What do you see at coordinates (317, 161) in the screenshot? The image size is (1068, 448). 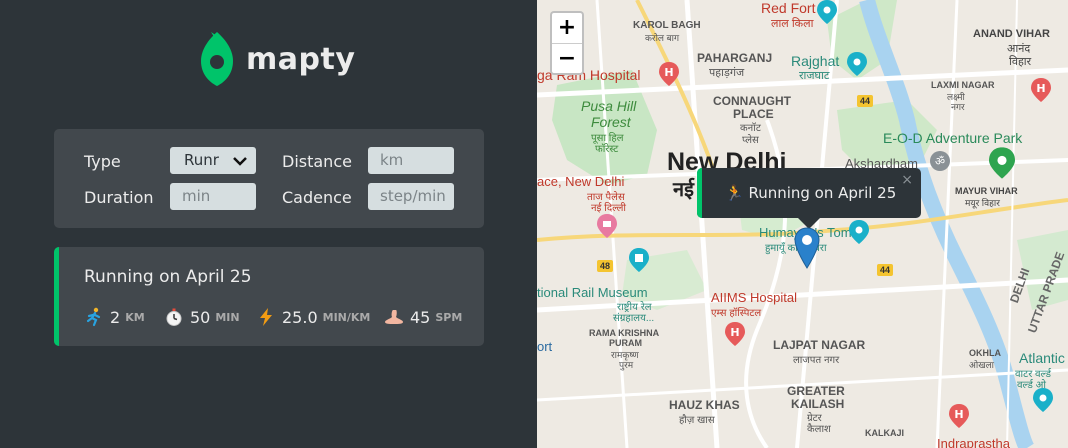 I see `distance-label: Distance` at bounding box center [317, 161].